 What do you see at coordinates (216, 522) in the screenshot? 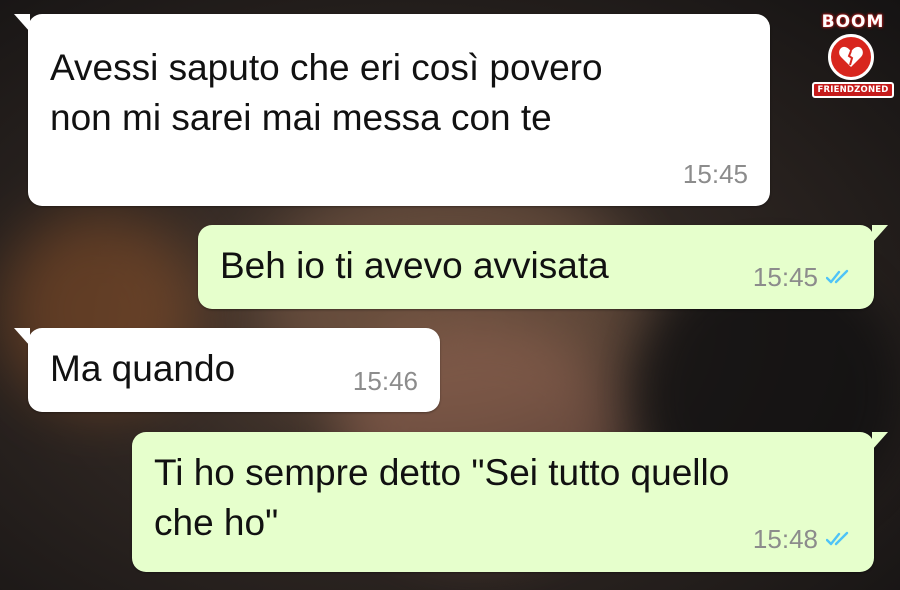
I see `message-text: che ho"` at bounding box center [216, 522].